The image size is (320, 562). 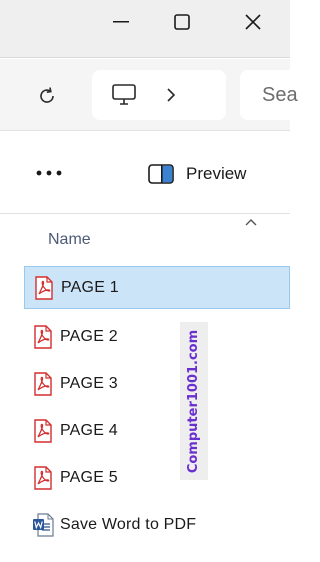 What do you see at coordinates (157, 477) in the screenshot?
I see `file-row-page-5: PAGE 5` at bounding box center [157, 477].